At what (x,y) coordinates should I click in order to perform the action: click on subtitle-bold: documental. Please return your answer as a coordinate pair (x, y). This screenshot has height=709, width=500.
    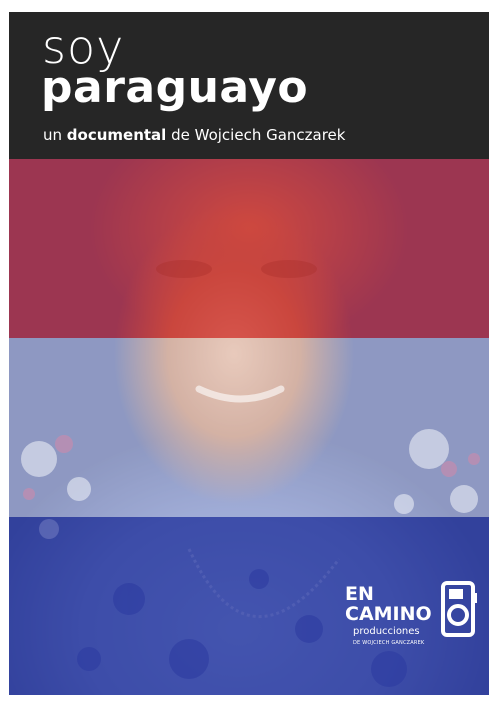
    Looking at the image, I should click on (116, 135).